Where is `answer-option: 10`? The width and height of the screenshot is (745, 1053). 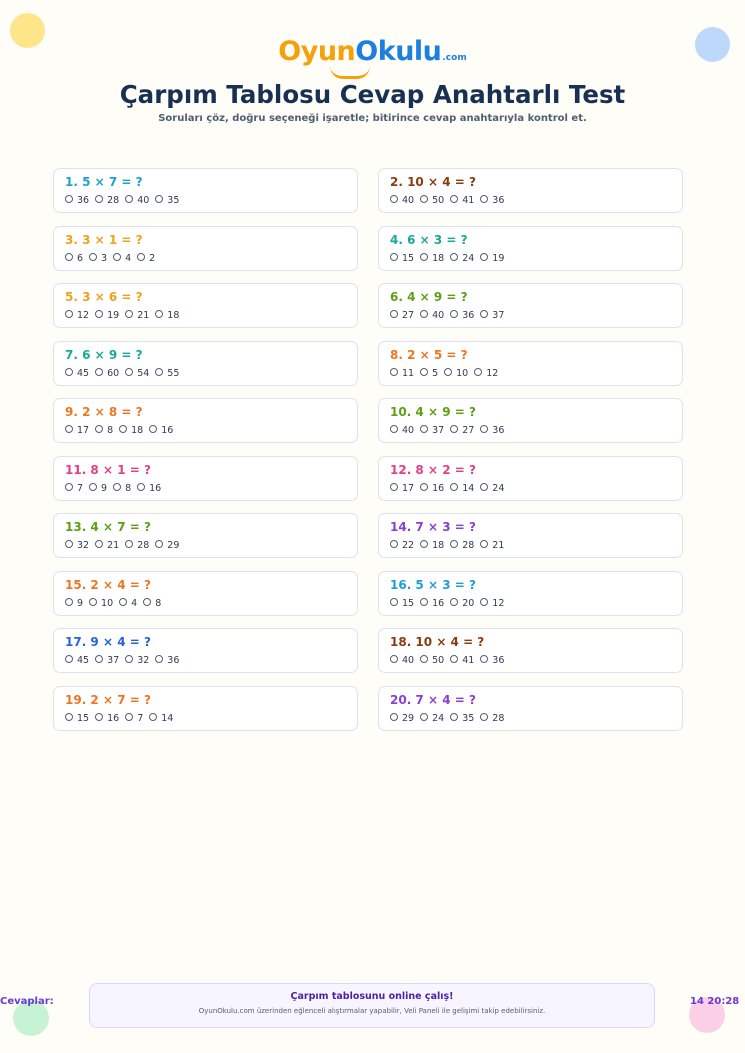 answer-option: 10 is located at coordinates (456, 373).